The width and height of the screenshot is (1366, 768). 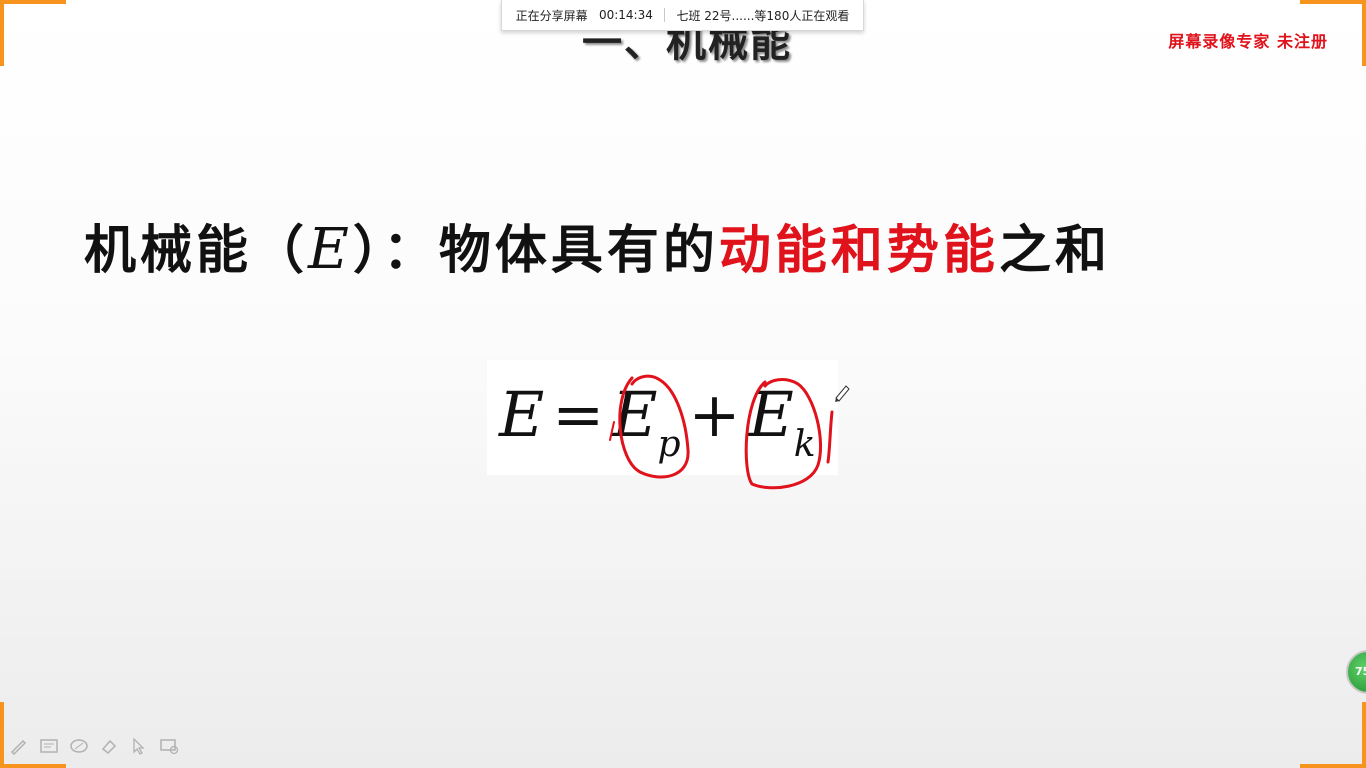 I want to click on share-status-text: 正在分享屏幕, so click(x=551, y=15).